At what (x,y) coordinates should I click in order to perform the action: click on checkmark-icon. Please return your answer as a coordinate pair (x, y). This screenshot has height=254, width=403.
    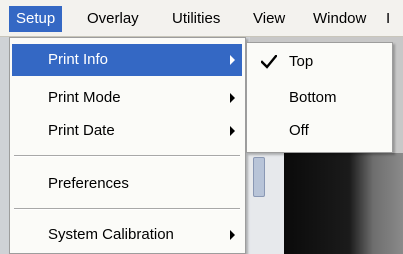
    Looking at the image, I should click on (269, 62).